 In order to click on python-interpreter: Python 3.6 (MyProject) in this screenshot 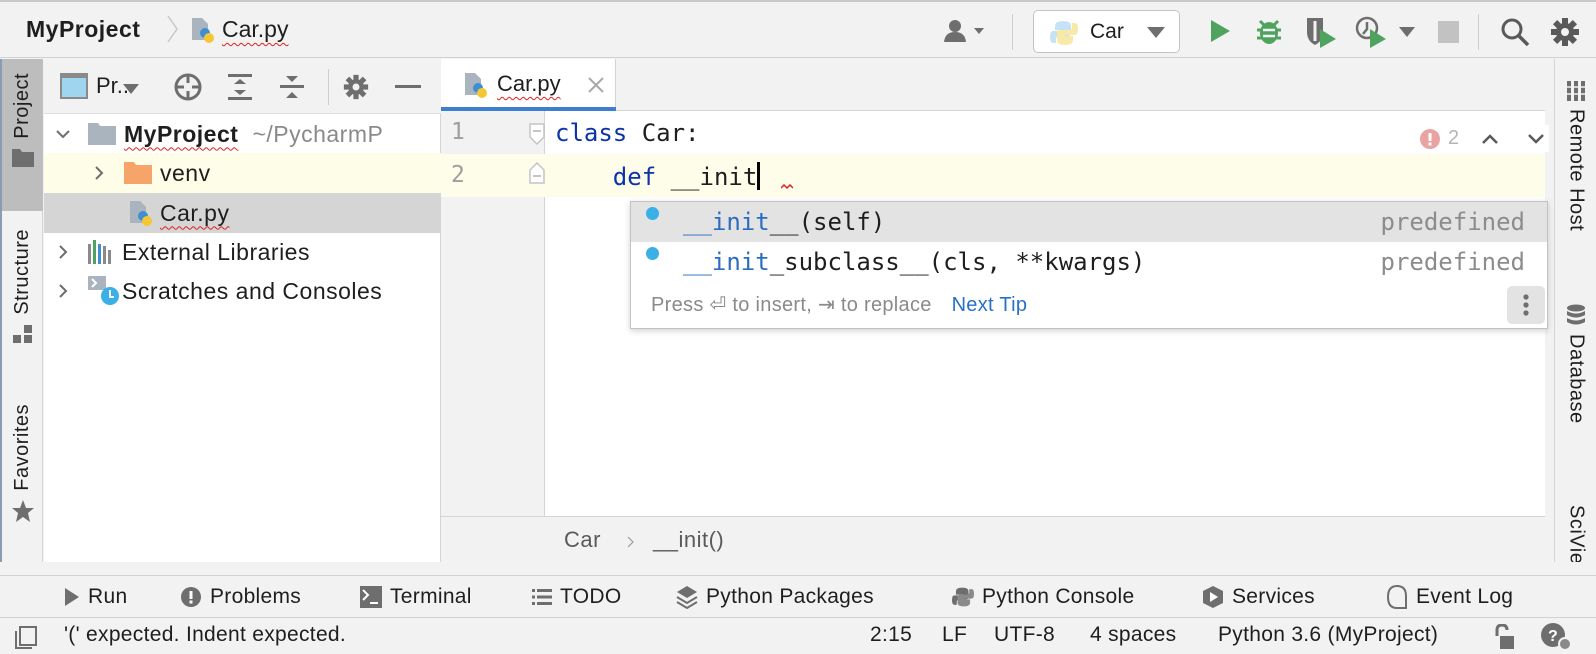, I will do `click(1328, 635)`.